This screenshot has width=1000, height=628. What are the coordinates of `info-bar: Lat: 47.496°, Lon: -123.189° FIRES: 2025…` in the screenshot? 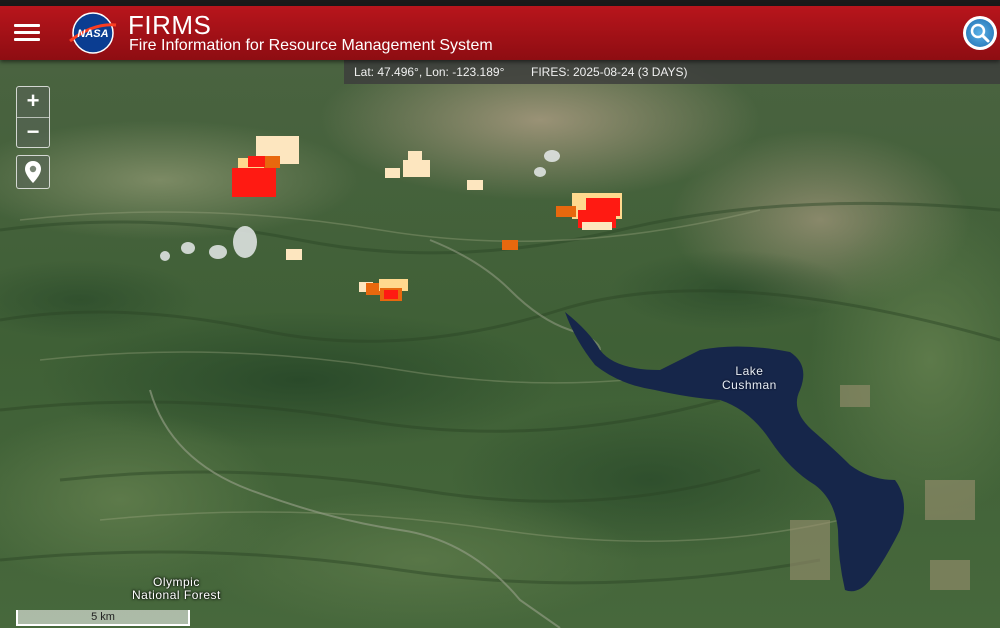 It's located at (672, 72).